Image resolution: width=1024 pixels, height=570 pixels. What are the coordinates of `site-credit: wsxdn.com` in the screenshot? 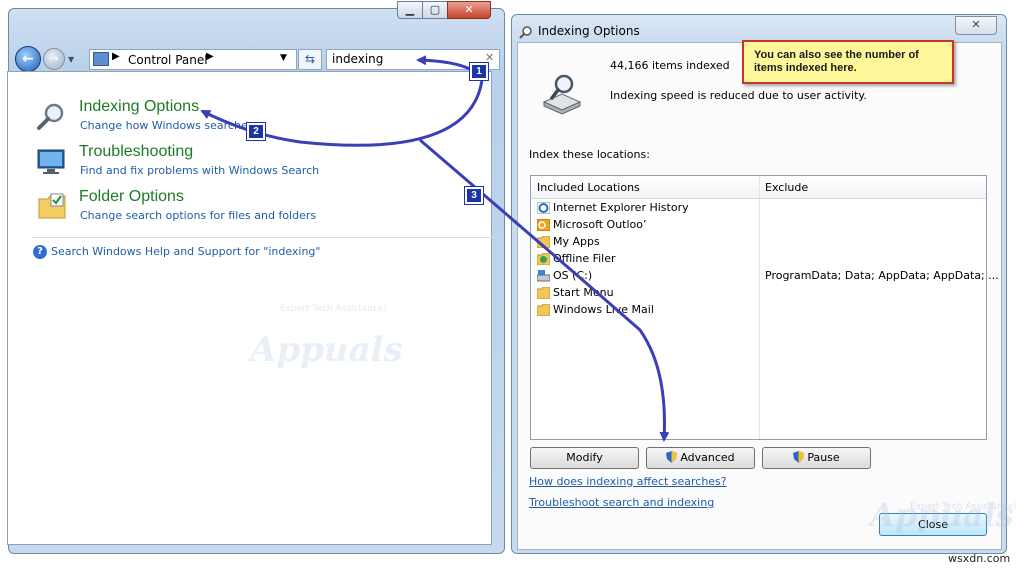 It's located at (979, 558).